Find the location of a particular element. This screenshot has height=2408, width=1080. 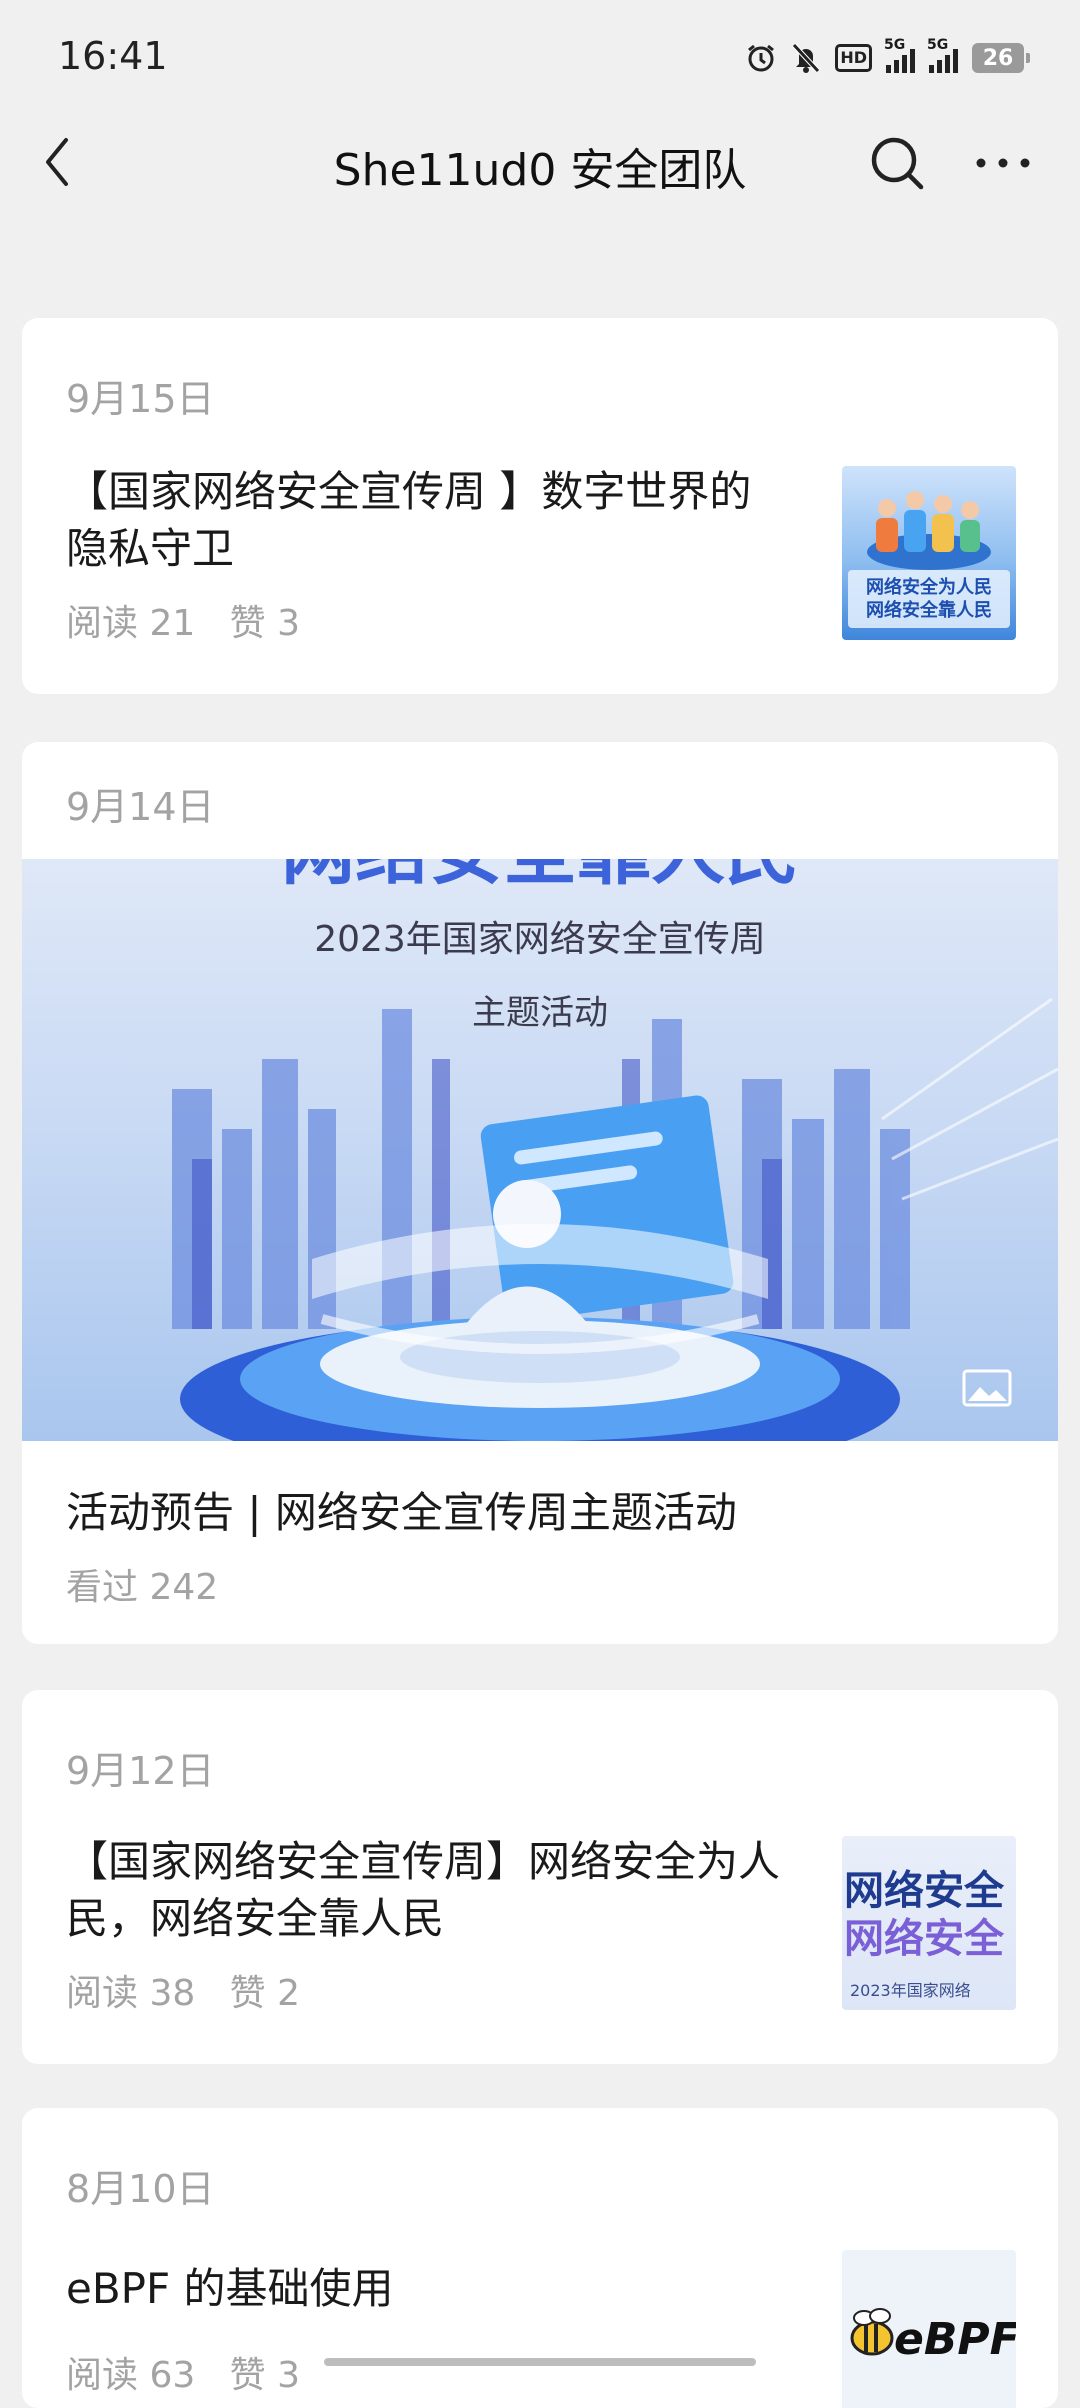

article-title: eBPF 的基础使用 is located at coordinates (446, 2288).